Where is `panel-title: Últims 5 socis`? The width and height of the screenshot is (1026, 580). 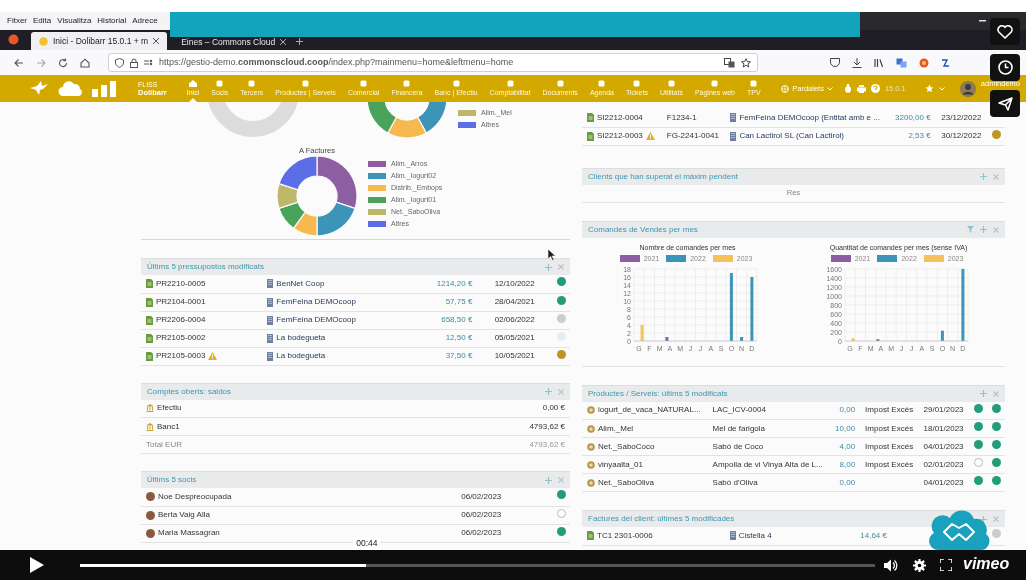
panel-title: Últims 5 socis is located at coordinates (172, 480).